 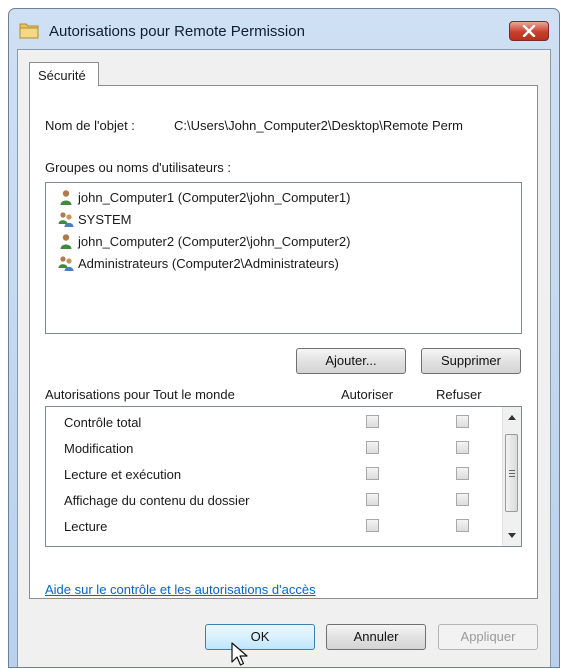 What do you see at coordinates (471, 361) in the screenshot?
I see `remove-button: Supprimer` at bounding box center [471, 361].